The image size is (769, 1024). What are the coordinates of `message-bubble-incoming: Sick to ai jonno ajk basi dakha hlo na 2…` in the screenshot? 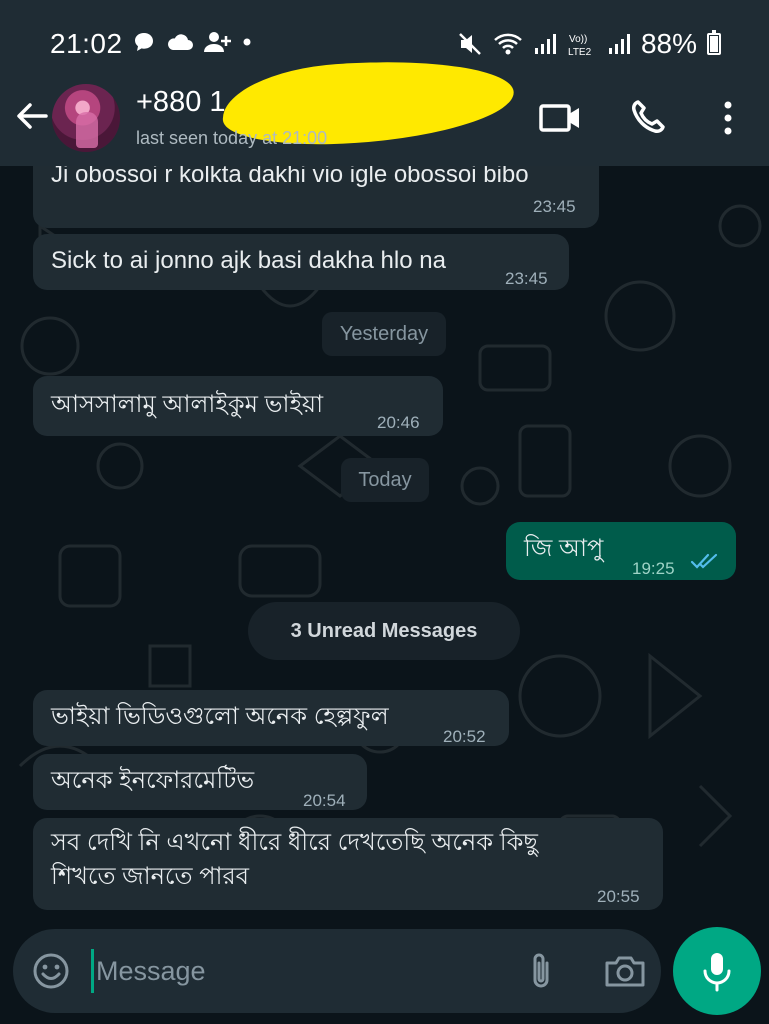 It's located at (301, 262).